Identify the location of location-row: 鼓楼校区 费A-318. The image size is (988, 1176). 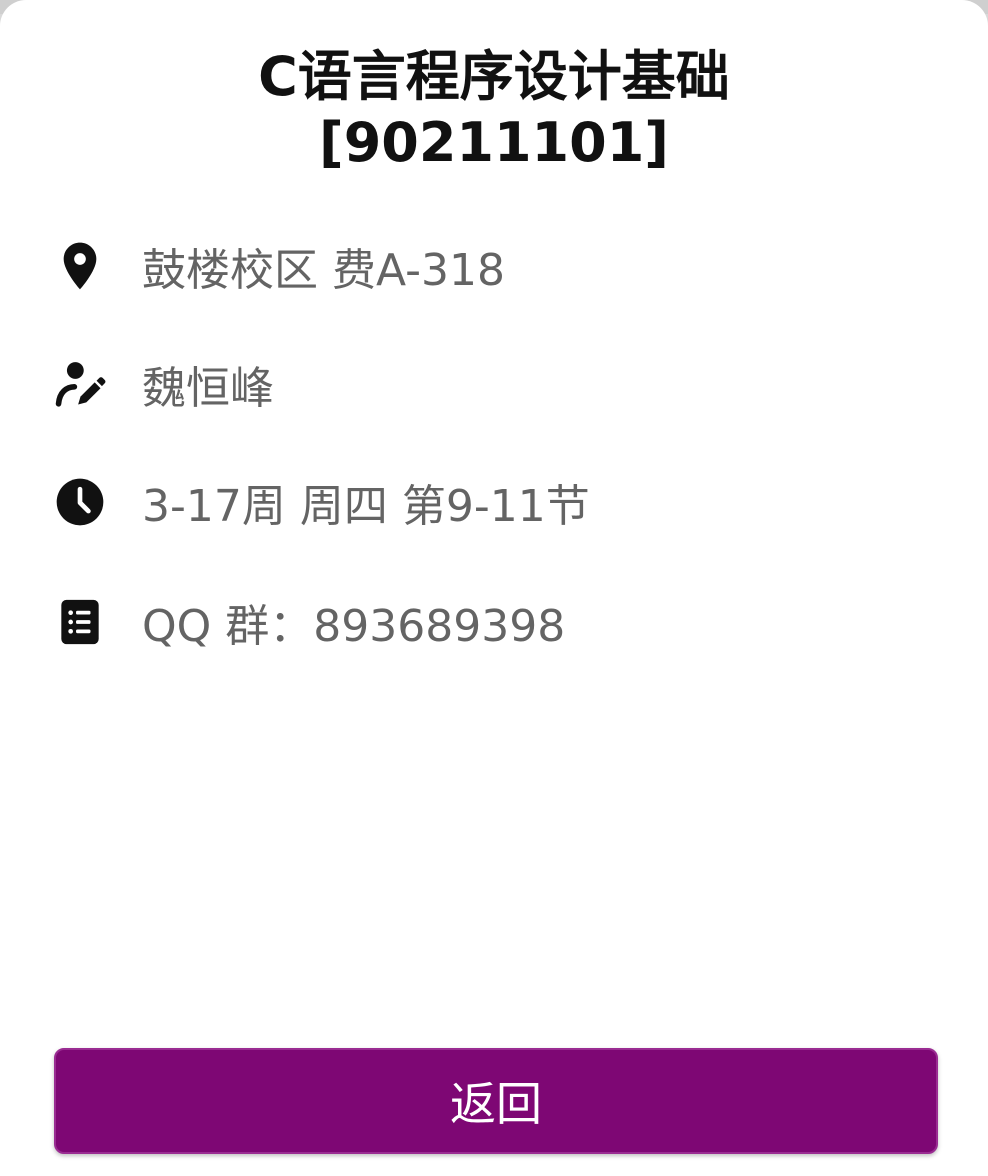
(500, 266).